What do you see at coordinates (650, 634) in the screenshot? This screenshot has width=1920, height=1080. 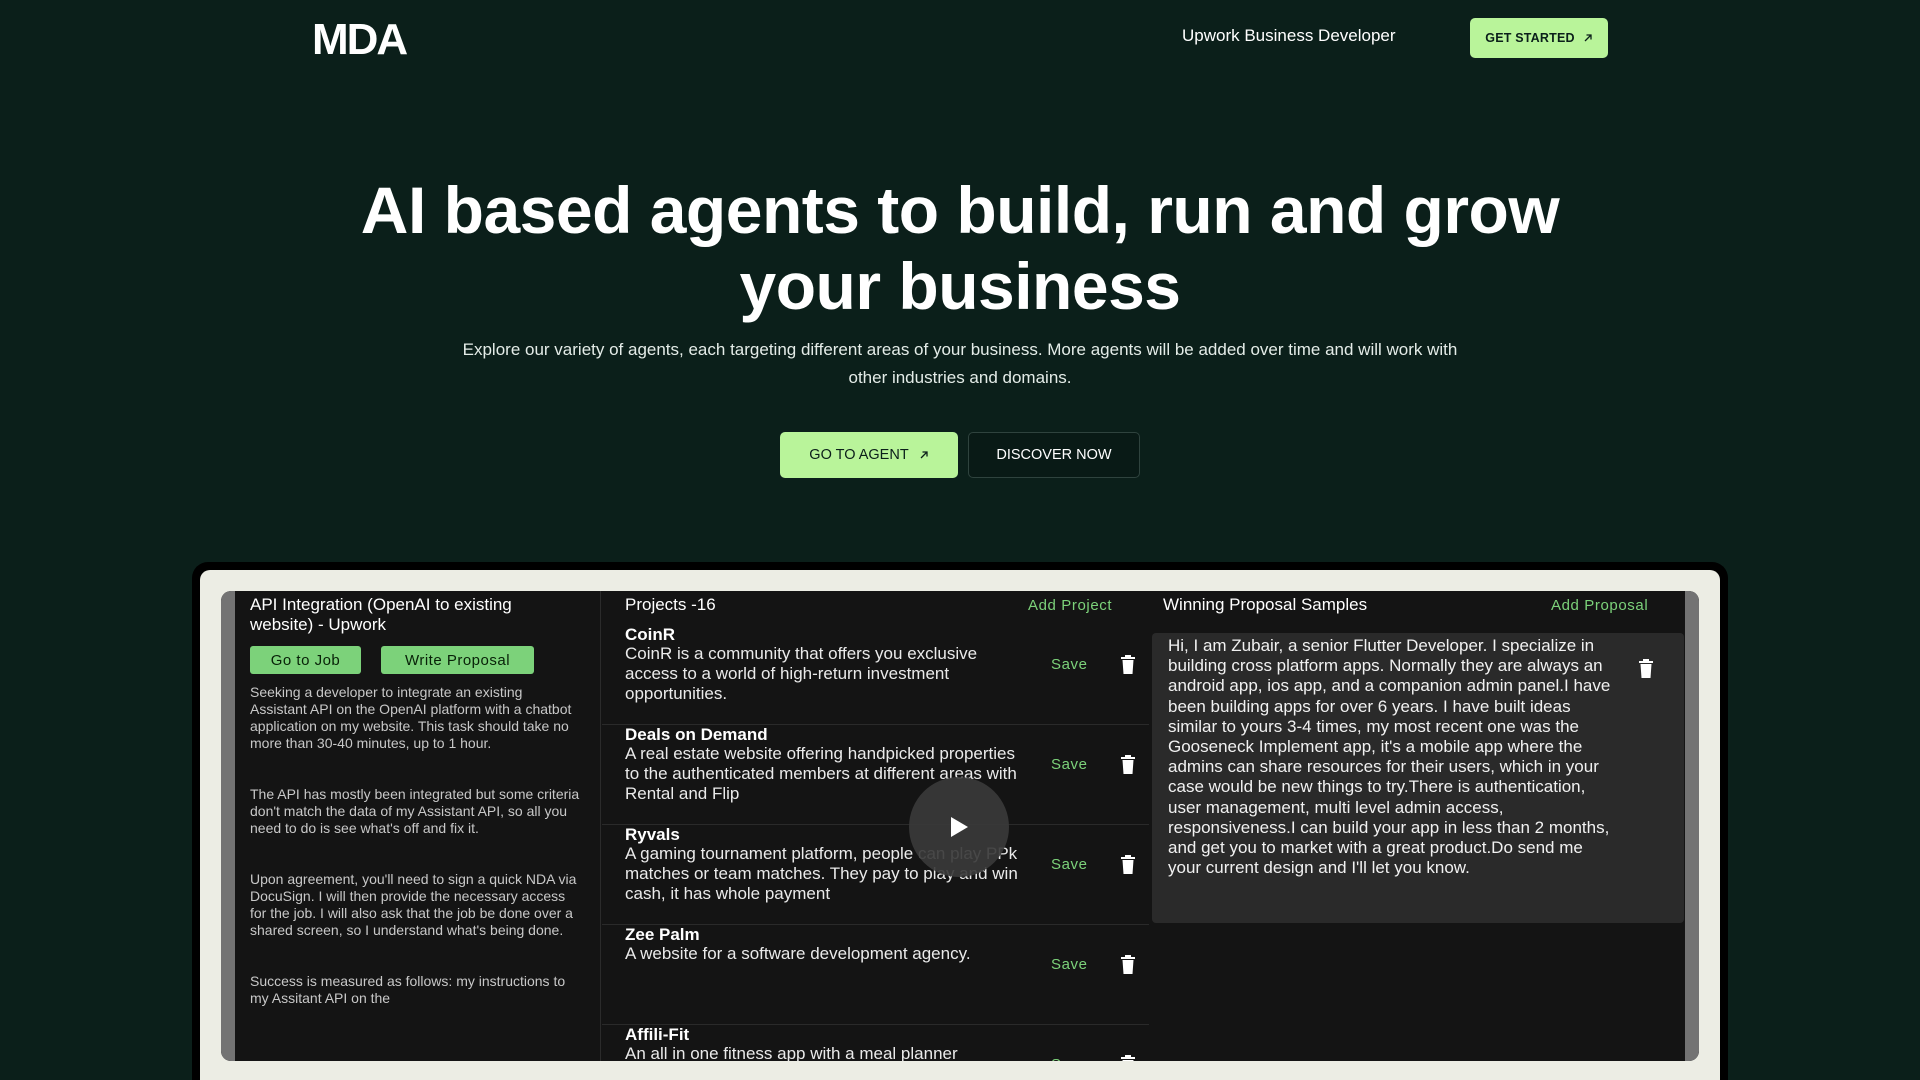 I see `project-name: CoinR` at bounding box center [650, 634].